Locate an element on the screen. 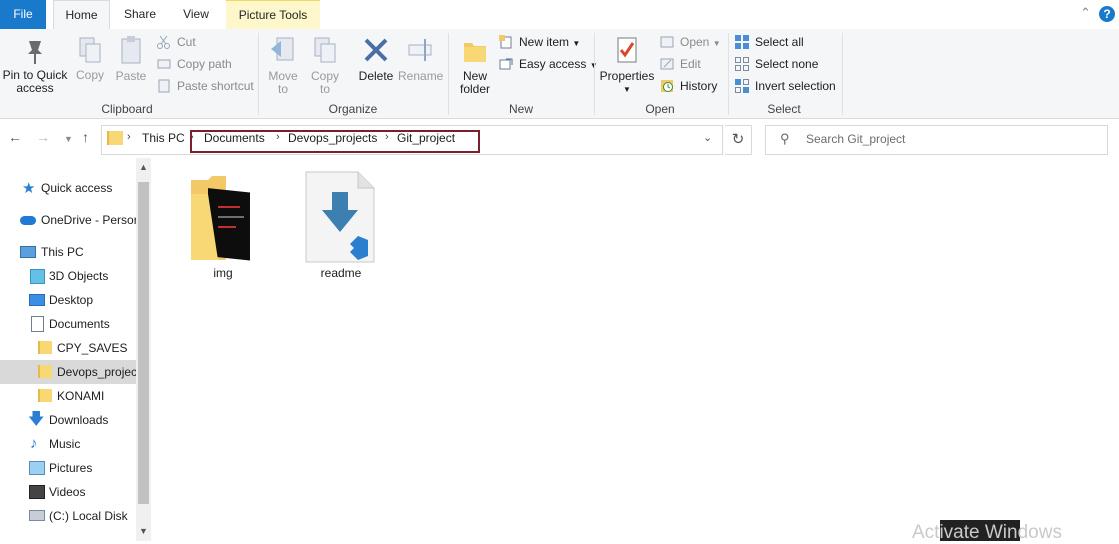 This screenshot has height=544, width=1119. forward-arrow-icon: → is located at coordinates (43, 137).